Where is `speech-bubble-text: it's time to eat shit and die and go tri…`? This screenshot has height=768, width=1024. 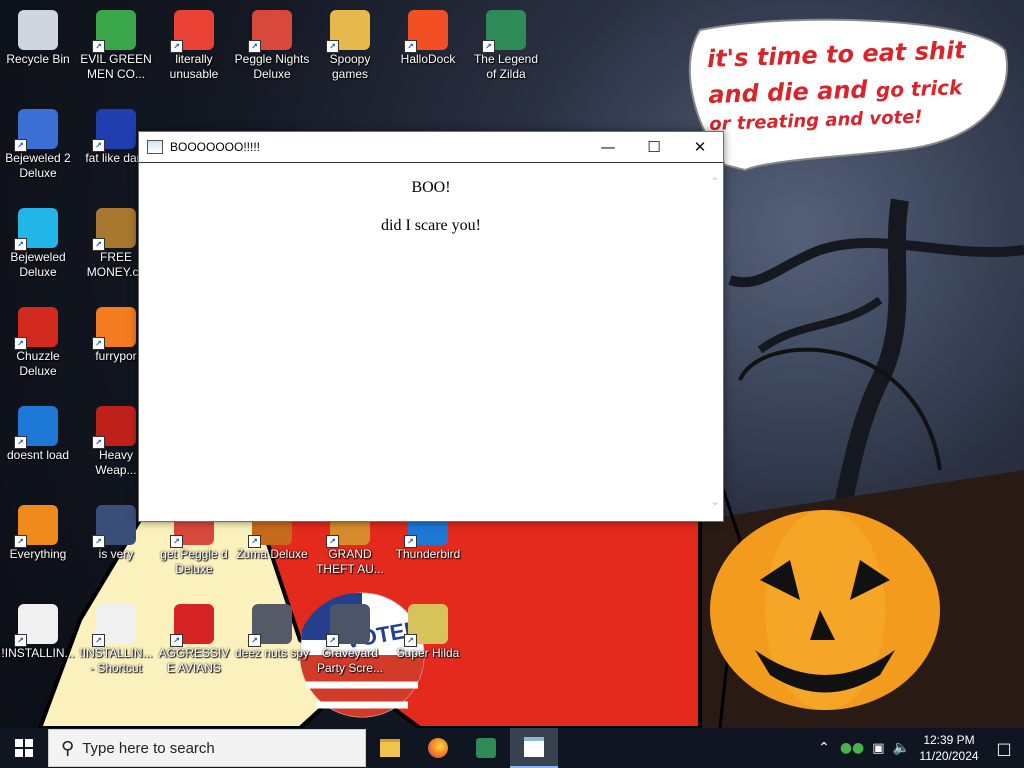 speech-bubble-text: it's time to eat shit and die and go tri… is located at coordinates (852, 83).